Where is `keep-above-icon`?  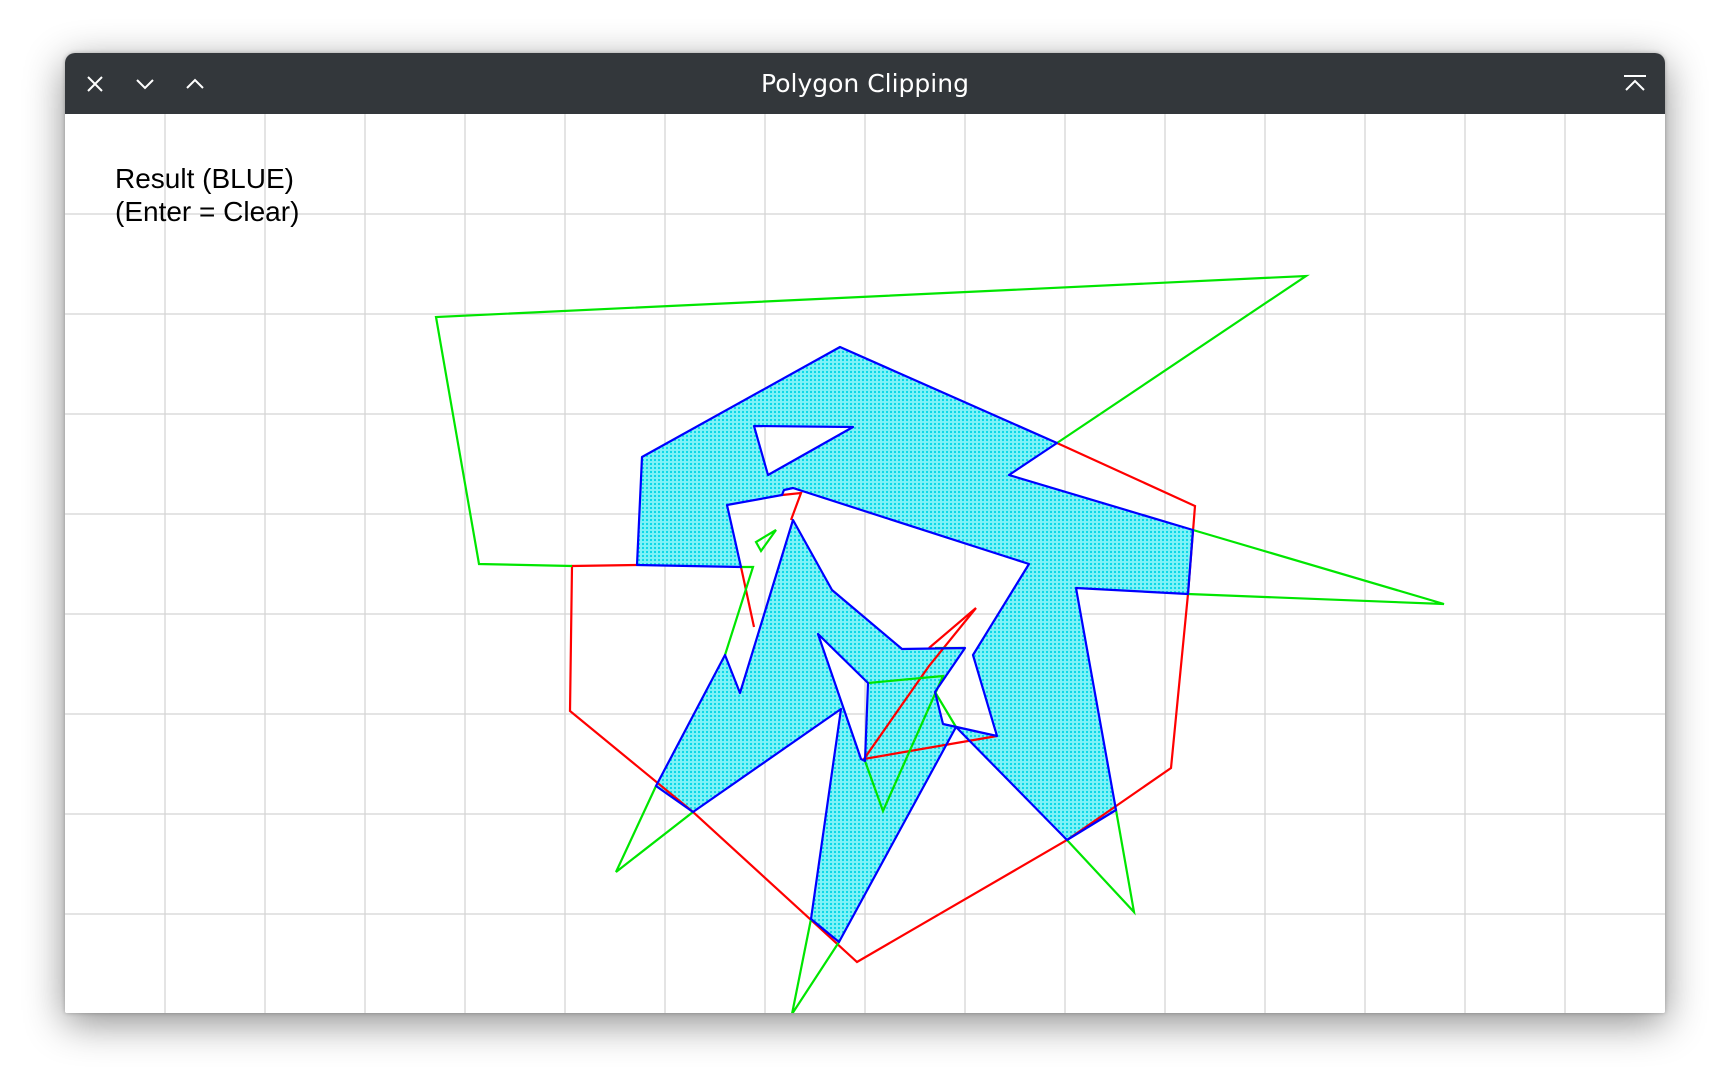
keep-above-icon is located at coordinates (1635, 83).